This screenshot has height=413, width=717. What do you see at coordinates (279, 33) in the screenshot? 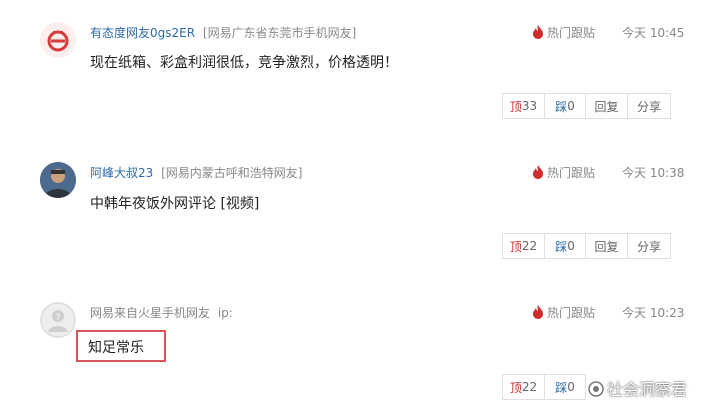
I see `user-location: [网易广东省东莞市手机网友]` at bounding box center [279, 33].